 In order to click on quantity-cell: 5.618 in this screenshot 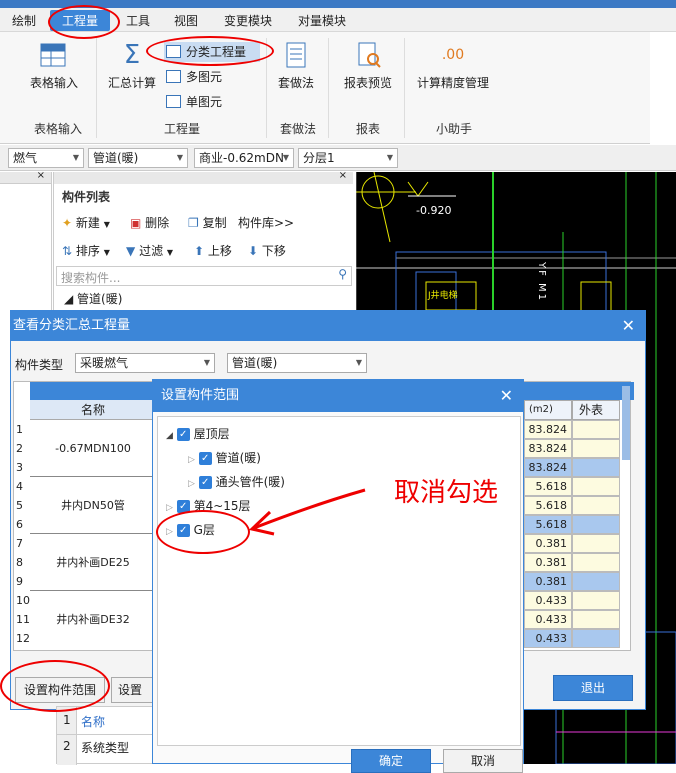, I will do `click(548, 486)`.